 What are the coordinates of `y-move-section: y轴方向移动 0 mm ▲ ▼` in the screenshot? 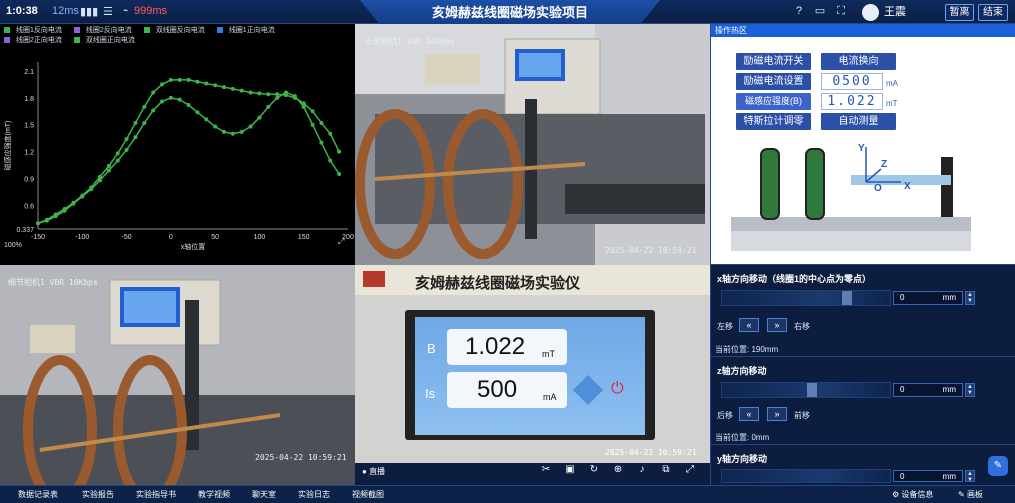 It's located at (863, 464).